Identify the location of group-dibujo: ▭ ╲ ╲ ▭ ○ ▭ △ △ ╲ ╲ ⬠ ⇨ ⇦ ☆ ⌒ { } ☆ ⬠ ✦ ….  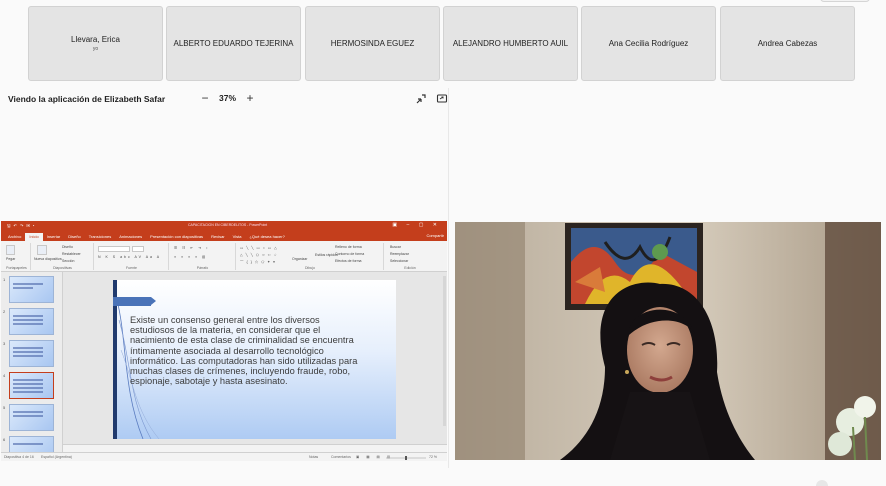
(310, 256).